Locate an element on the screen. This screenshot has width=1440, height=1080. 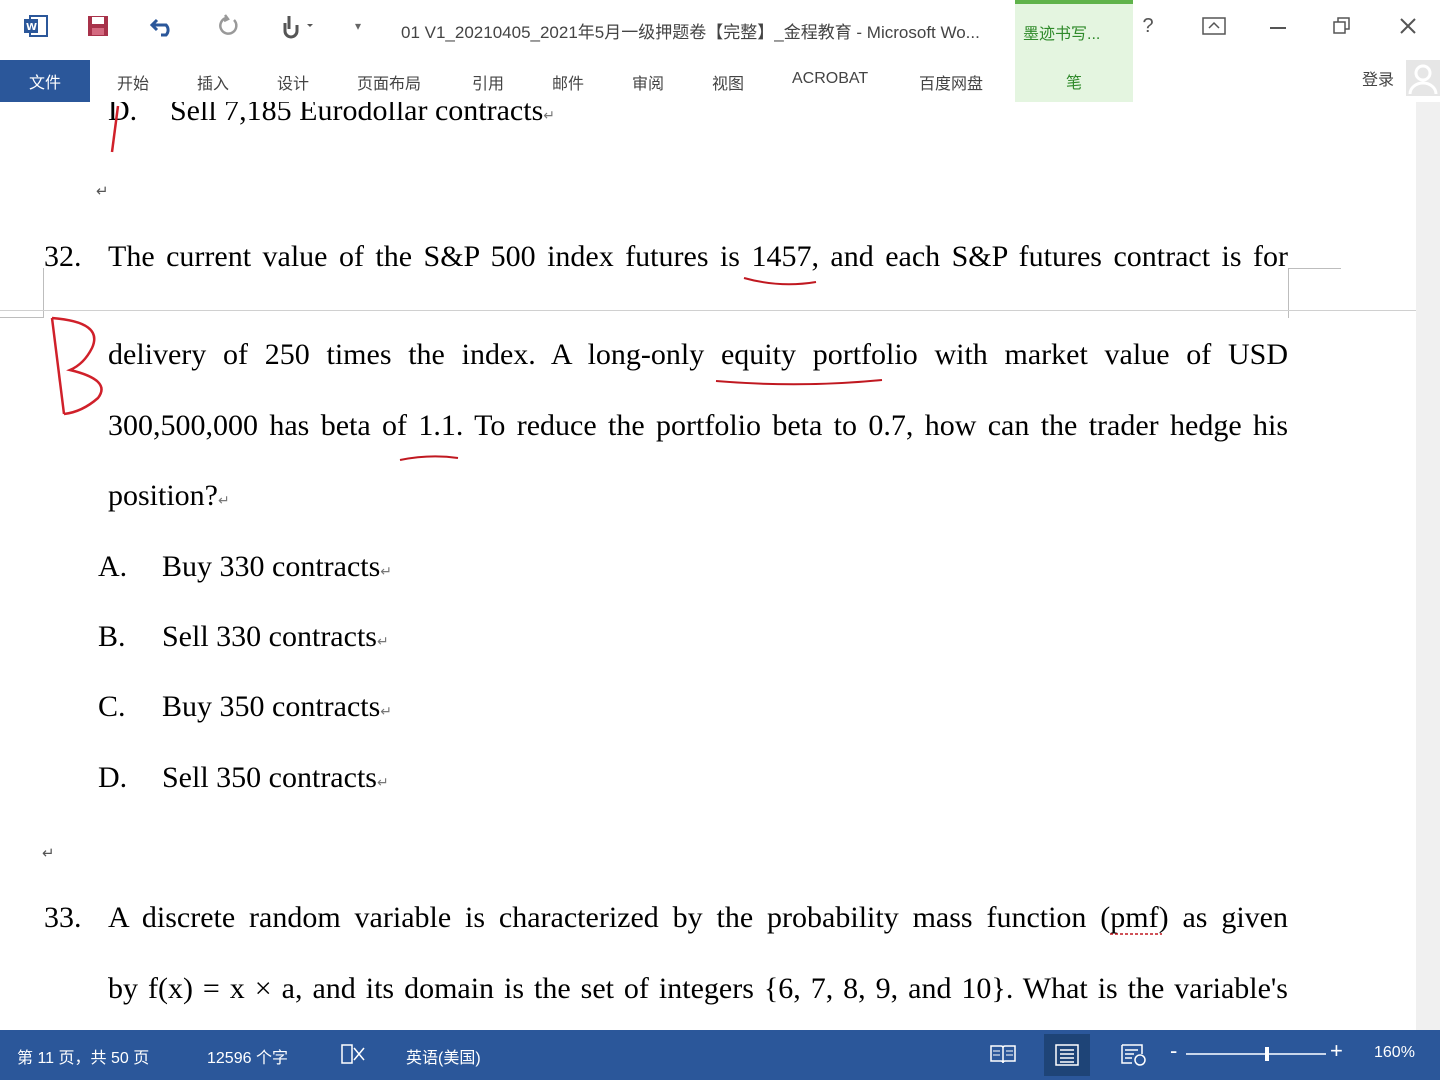
svg-text: W is located at coordinates (31, 27).